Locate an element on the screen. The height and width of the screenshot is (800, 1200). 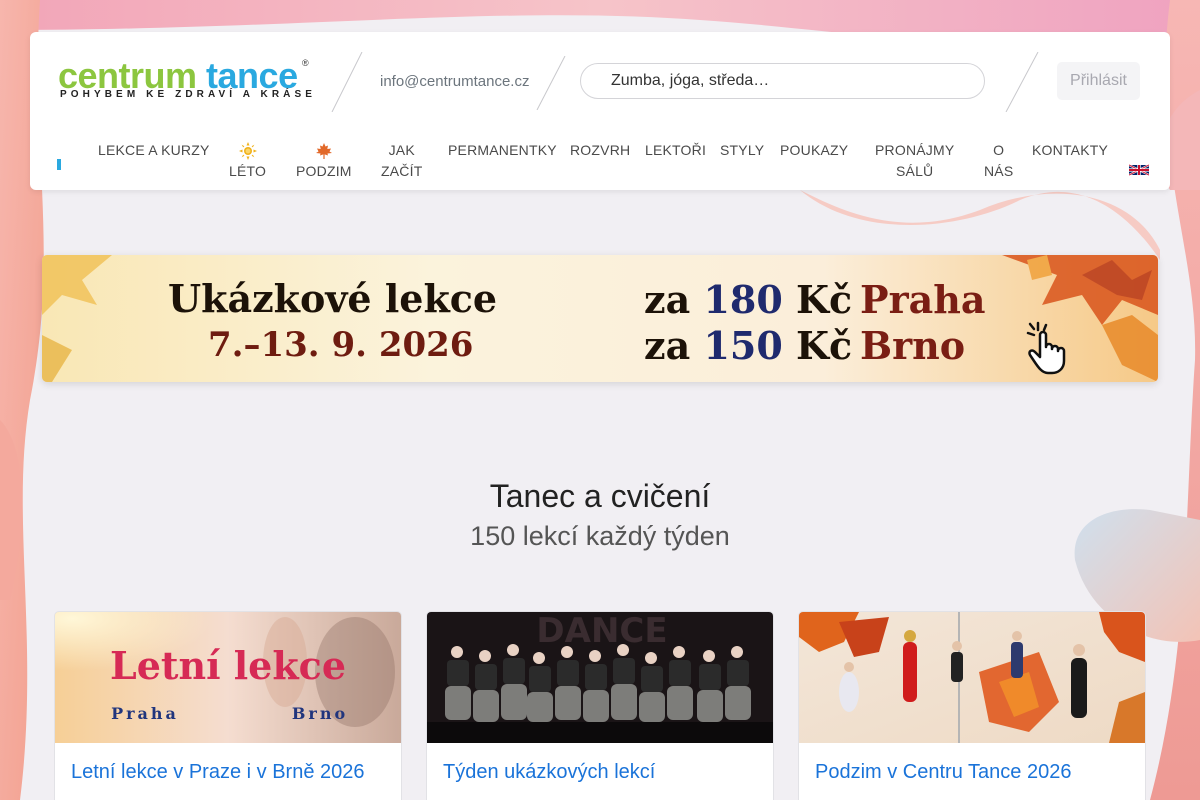
nav-item-label: LEKCE A KURZY is located at coordinates (154, 150).